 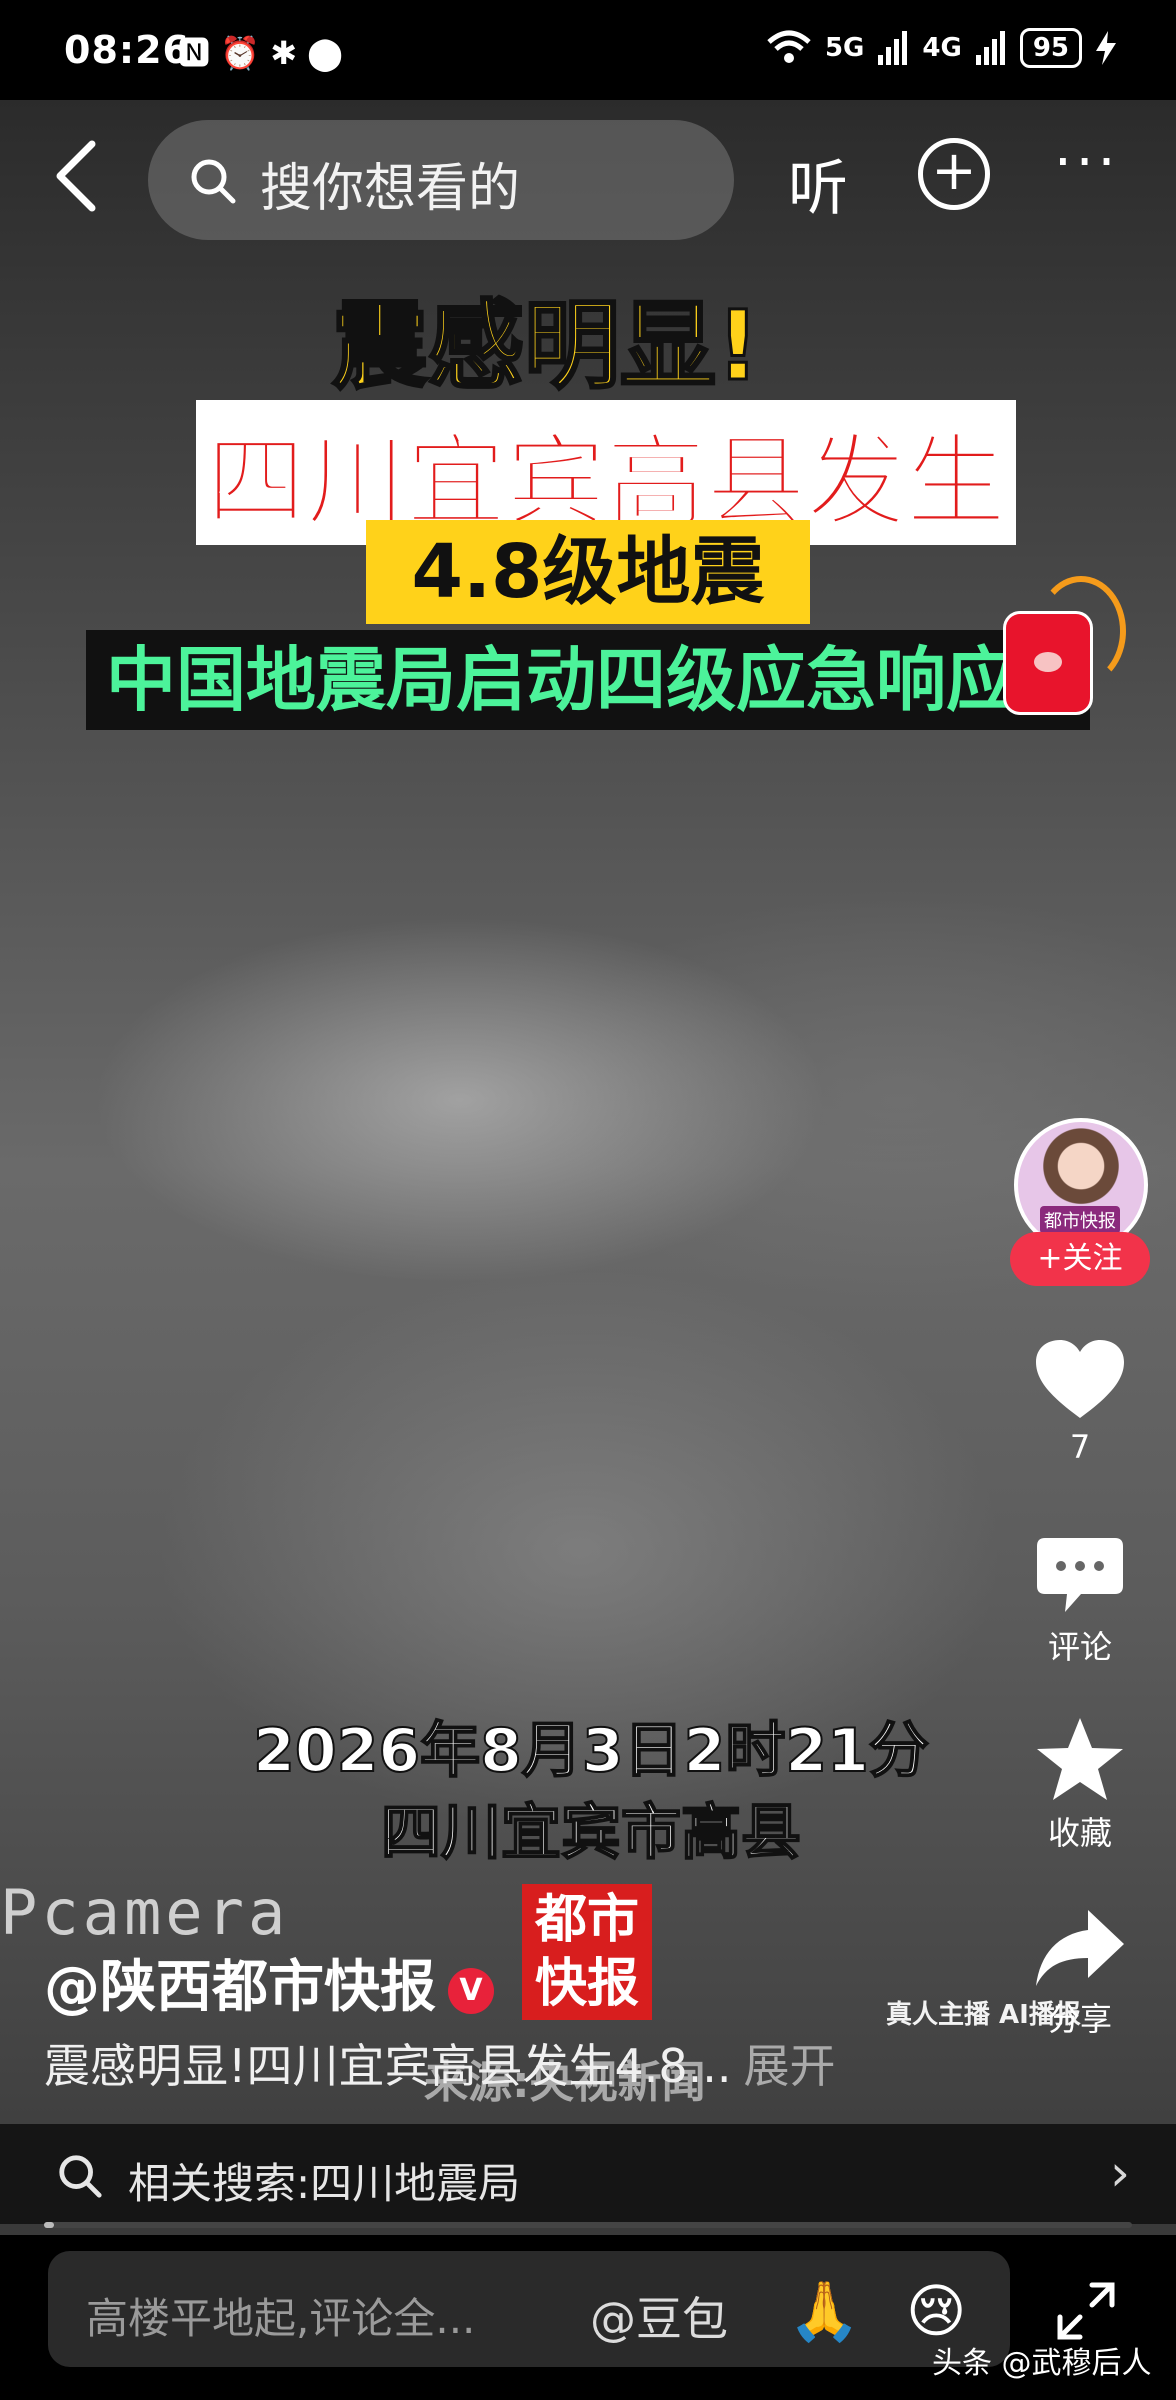 What do you see at coordinates (1050, 48) in the screenshot?
I see `battery-indicator: 95` at bounding box center [1050, 48].